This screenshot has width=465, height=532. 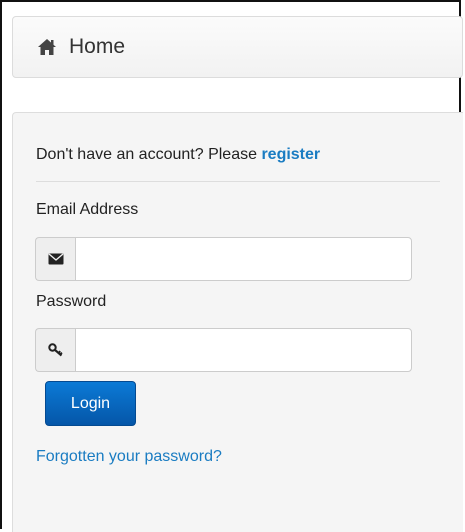 What do you see at coordinates (47, 47) in the screenshot?
I see `home-icon` at bounding box center [47, 47].